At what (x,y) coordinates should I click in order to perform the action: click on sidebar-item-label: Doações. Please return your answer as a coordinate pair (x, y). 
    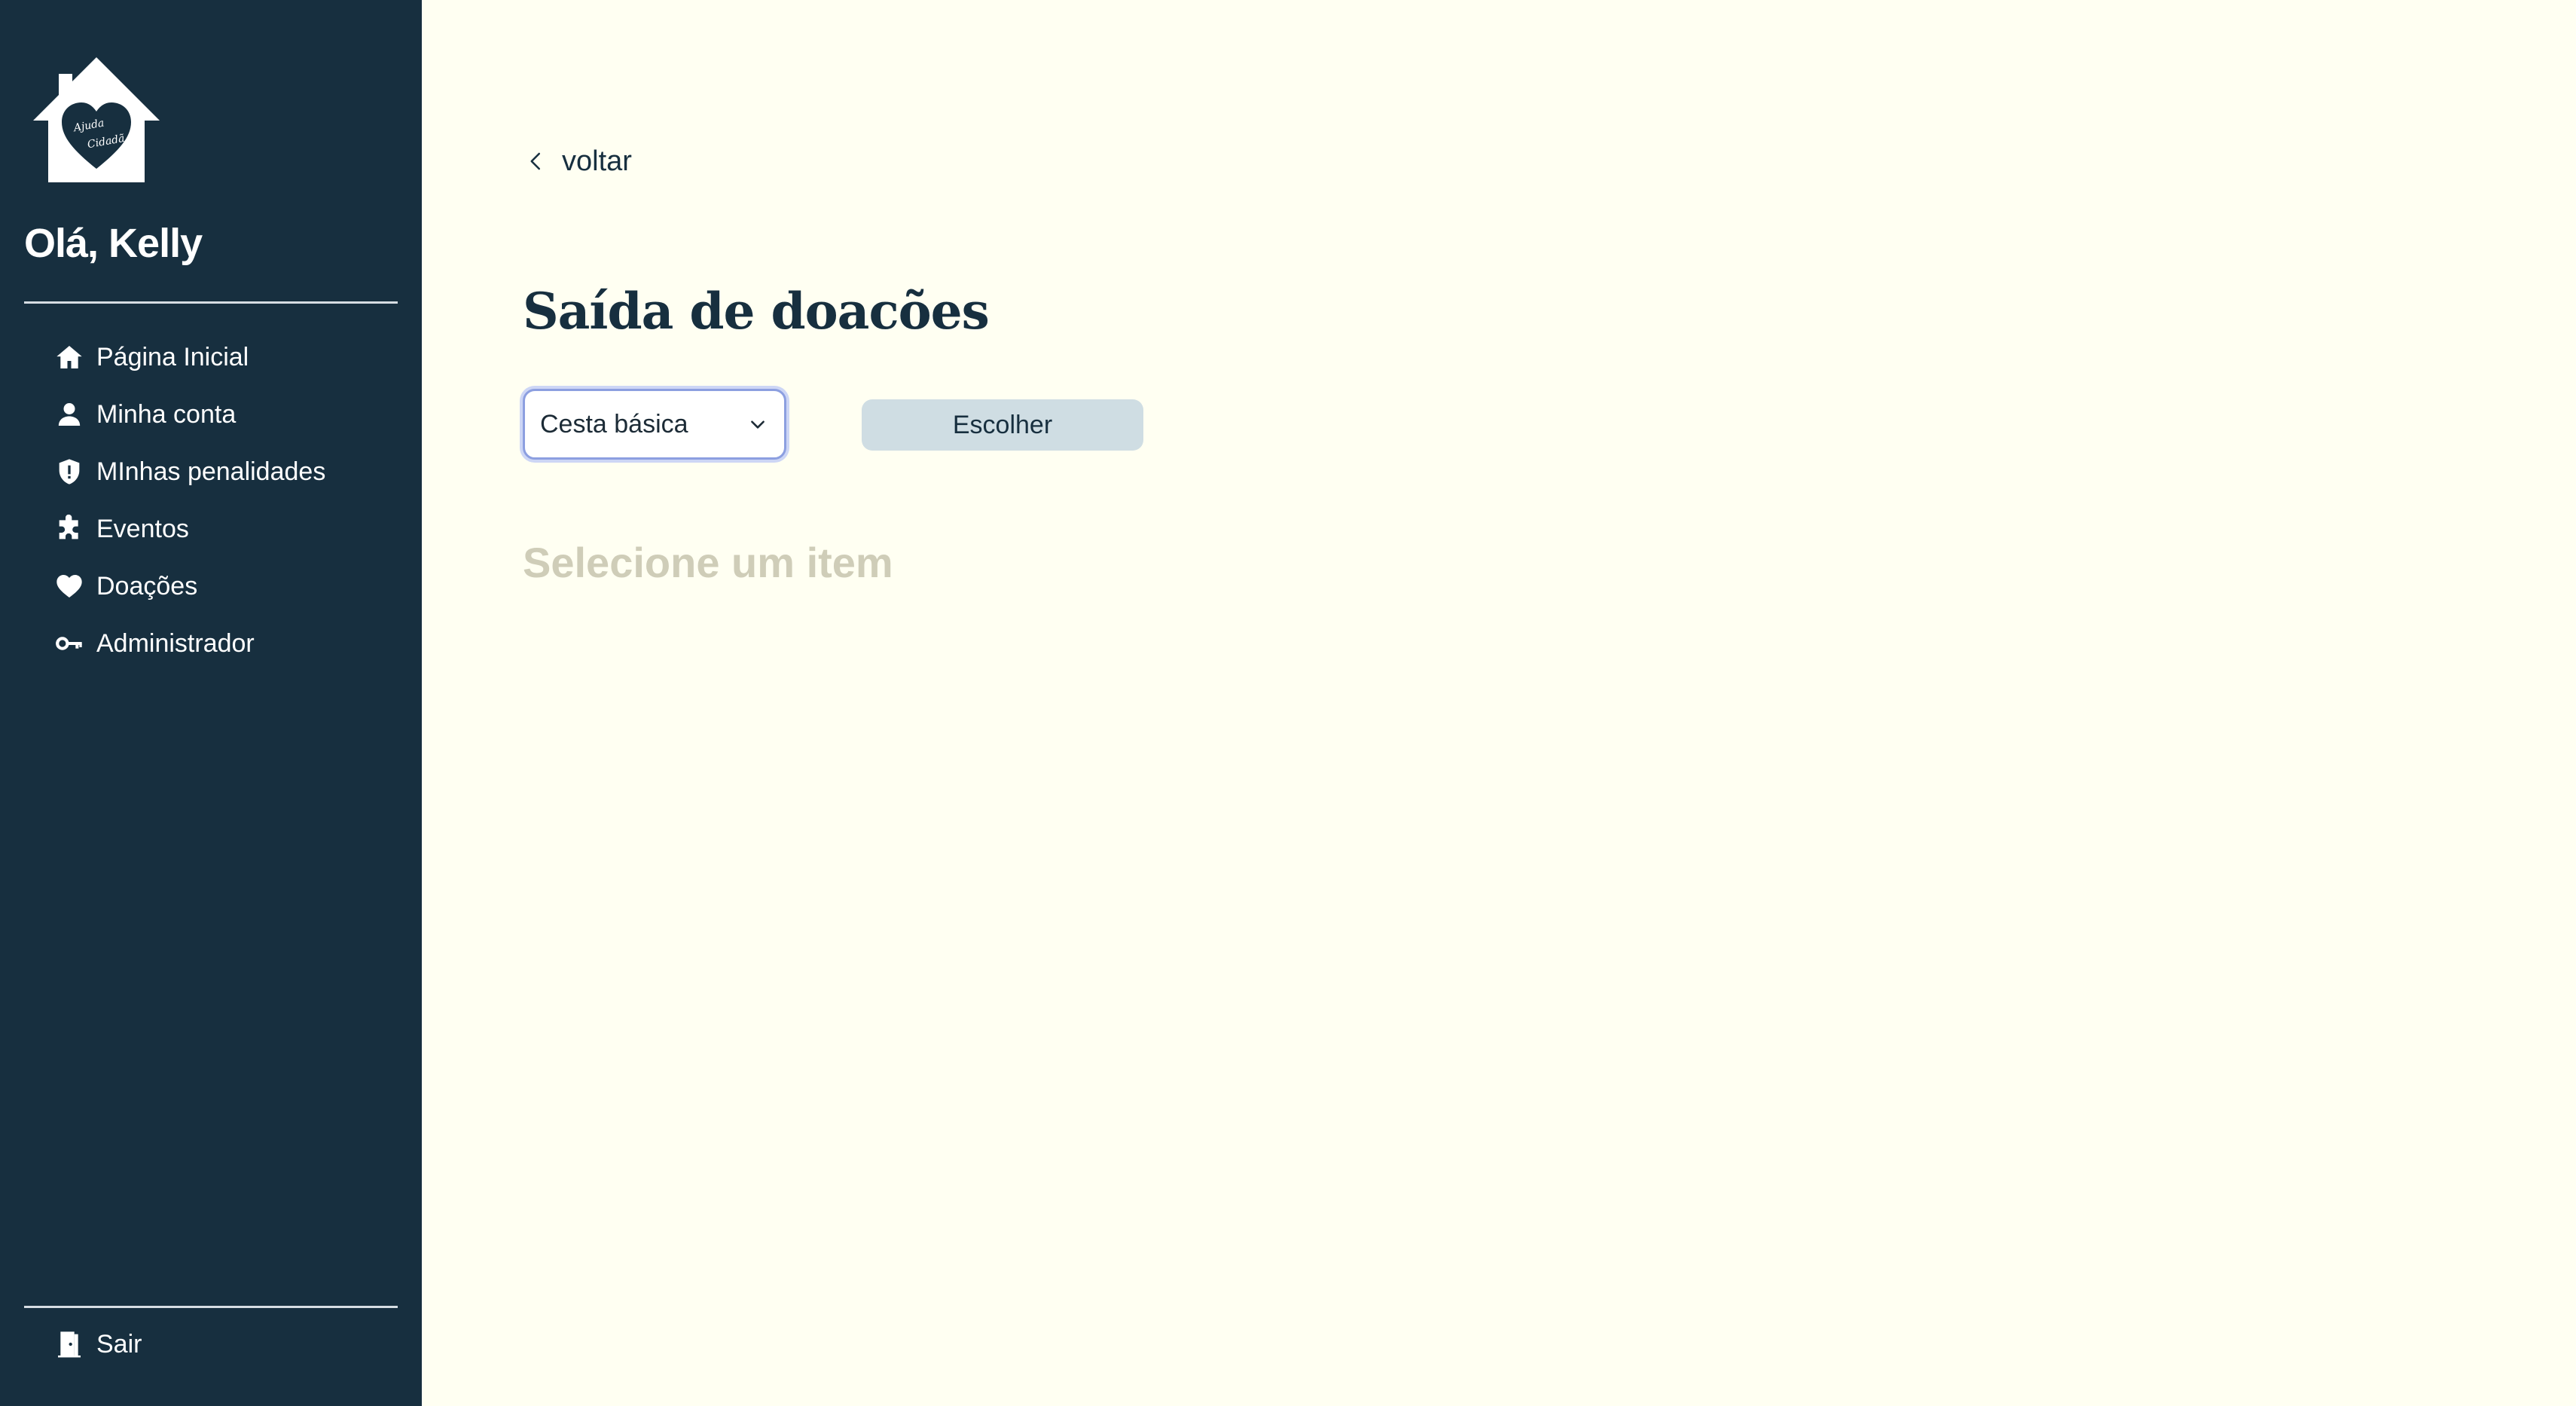
    Looking at the image, I should click on (147, 586).